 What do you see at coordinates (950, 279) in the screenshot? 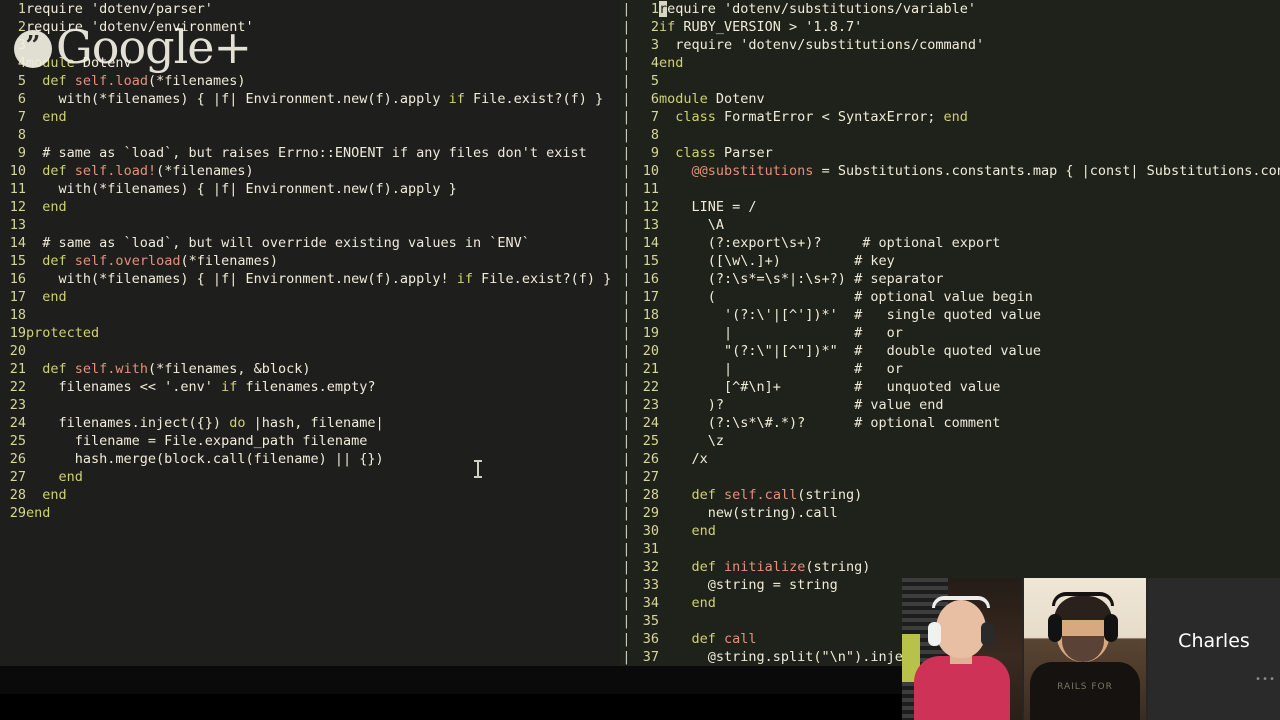
I see `code-line: | 16 (?:\s*=\s*|:\s+?) # separator` at bounding box center [950, 279].